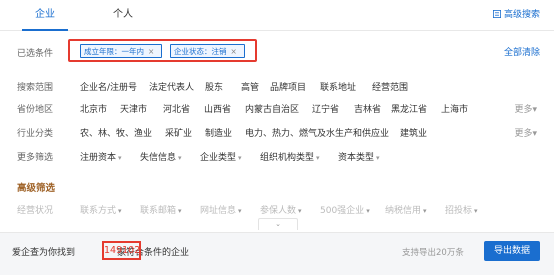 This screenshot has width=554, height=275. I want to click on advanced-filter-dropdown: 参保人数 ▾, so click(281, 209).